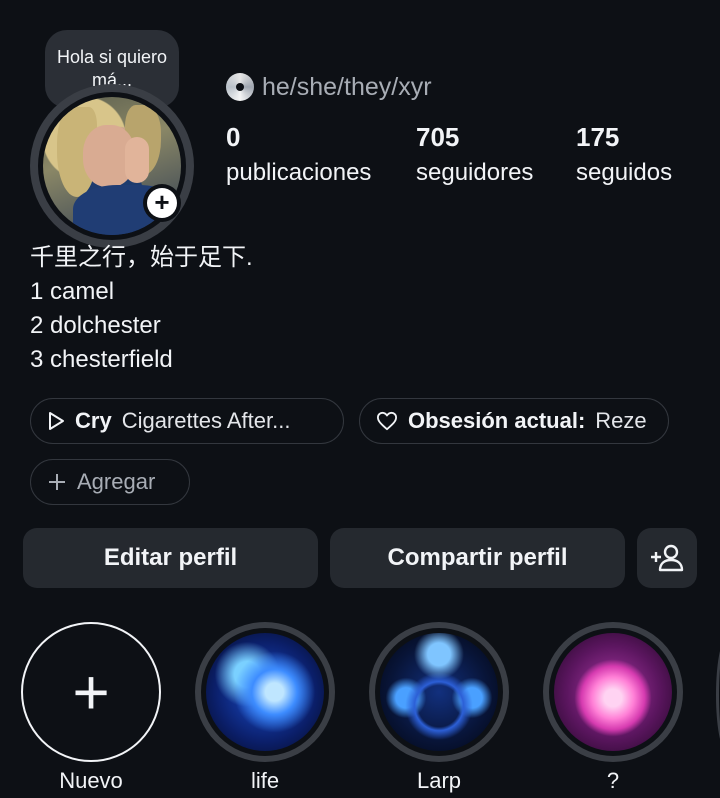 This screenshot has height=798, width=720. Describe the element at coordinates (438, 137) in the screenshot. I see `stat-followers-count: 705` at that location.